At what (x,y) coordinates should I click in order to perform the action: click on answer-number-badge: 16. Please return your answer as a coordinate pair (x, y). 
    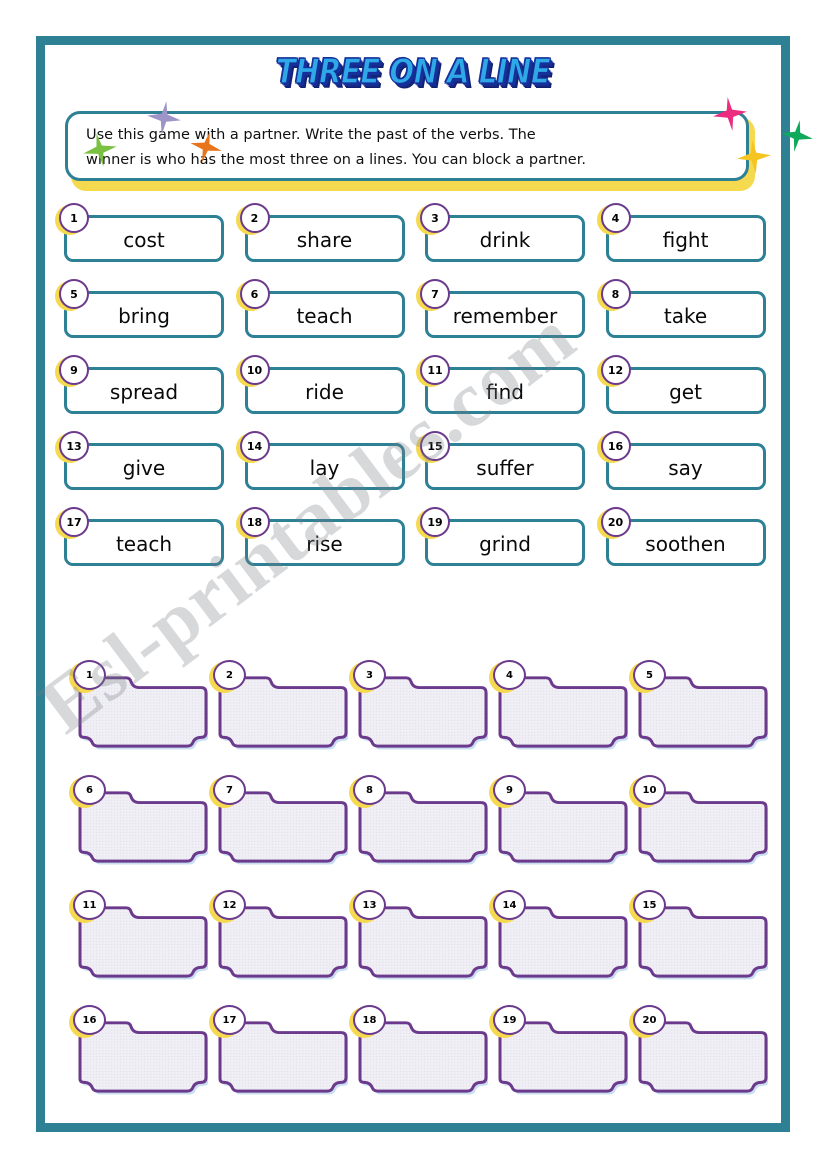
    Looking at the image, I should click on (89, 1020).